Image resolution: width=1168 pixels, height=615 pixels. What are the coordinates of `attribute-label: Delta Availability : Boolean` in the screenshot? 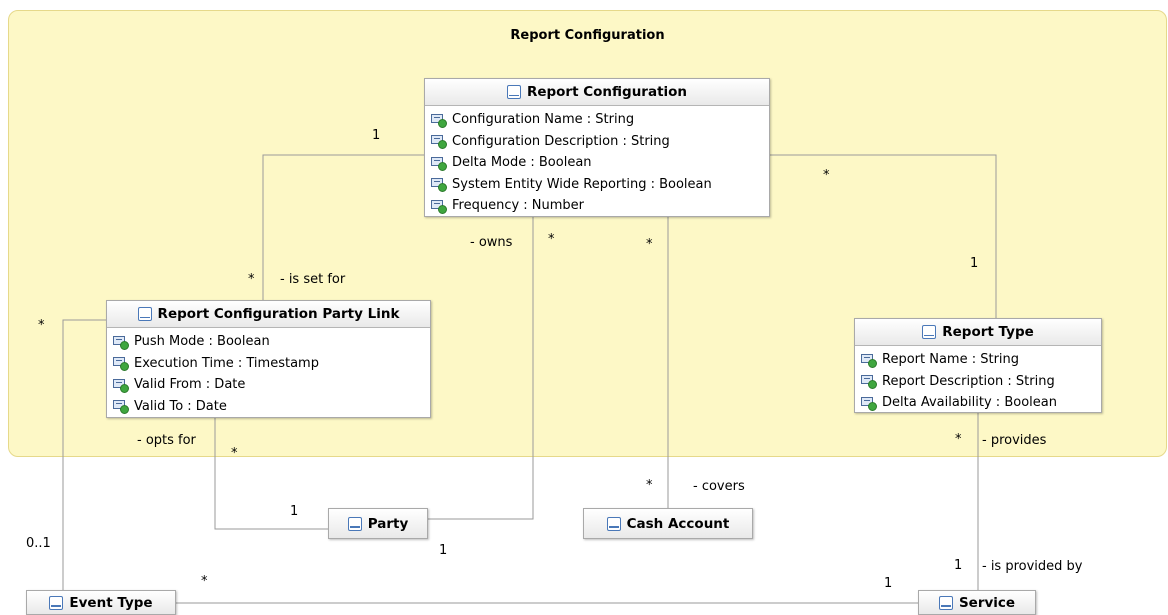 It's located at (969, 403).